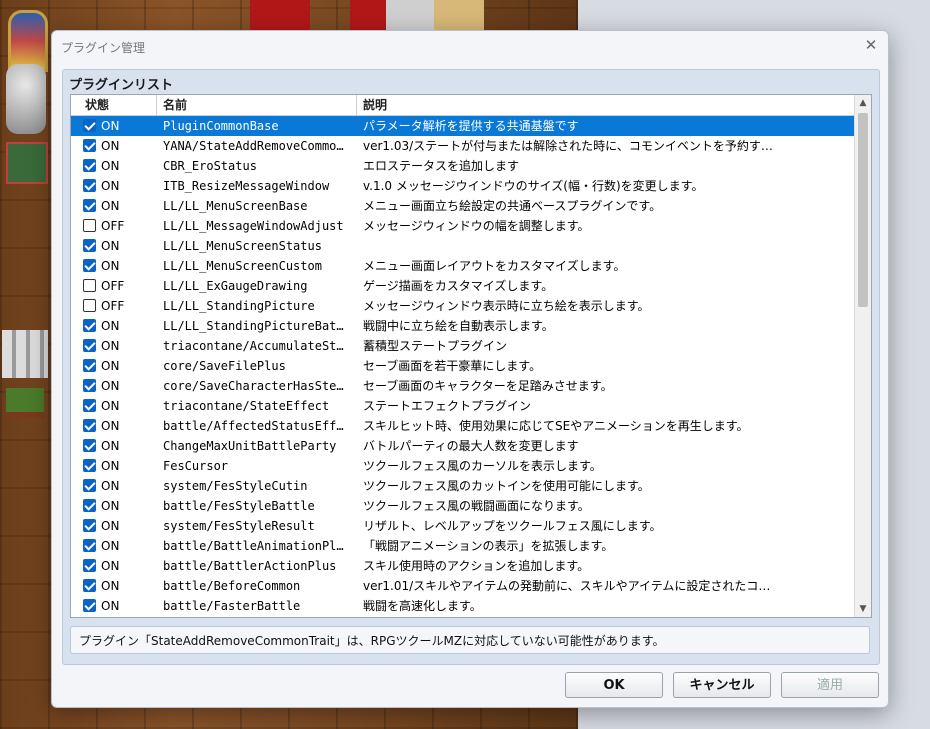  What do you see at coordinates (488, 386) in the screenshot?
I see `plugin-description: セーブ画面のキャラクターを足踏みさせます。` at bounding box center [488, 386].